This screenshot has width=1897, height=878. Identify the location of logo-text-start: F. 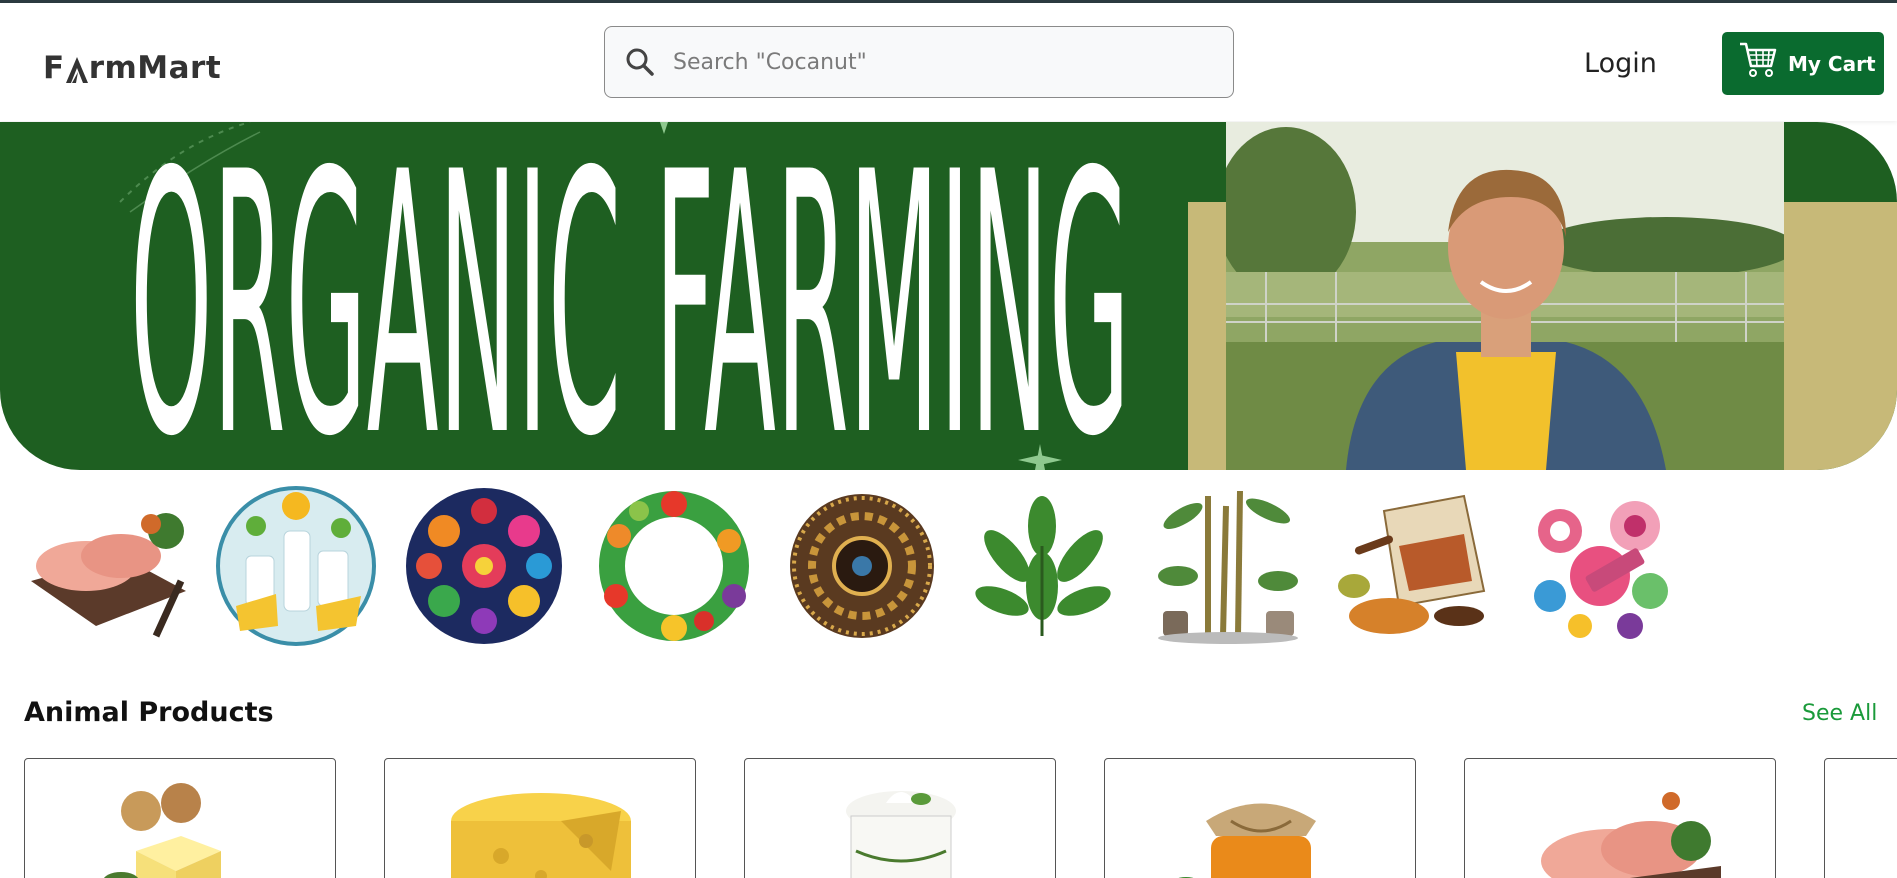
(54, 68).